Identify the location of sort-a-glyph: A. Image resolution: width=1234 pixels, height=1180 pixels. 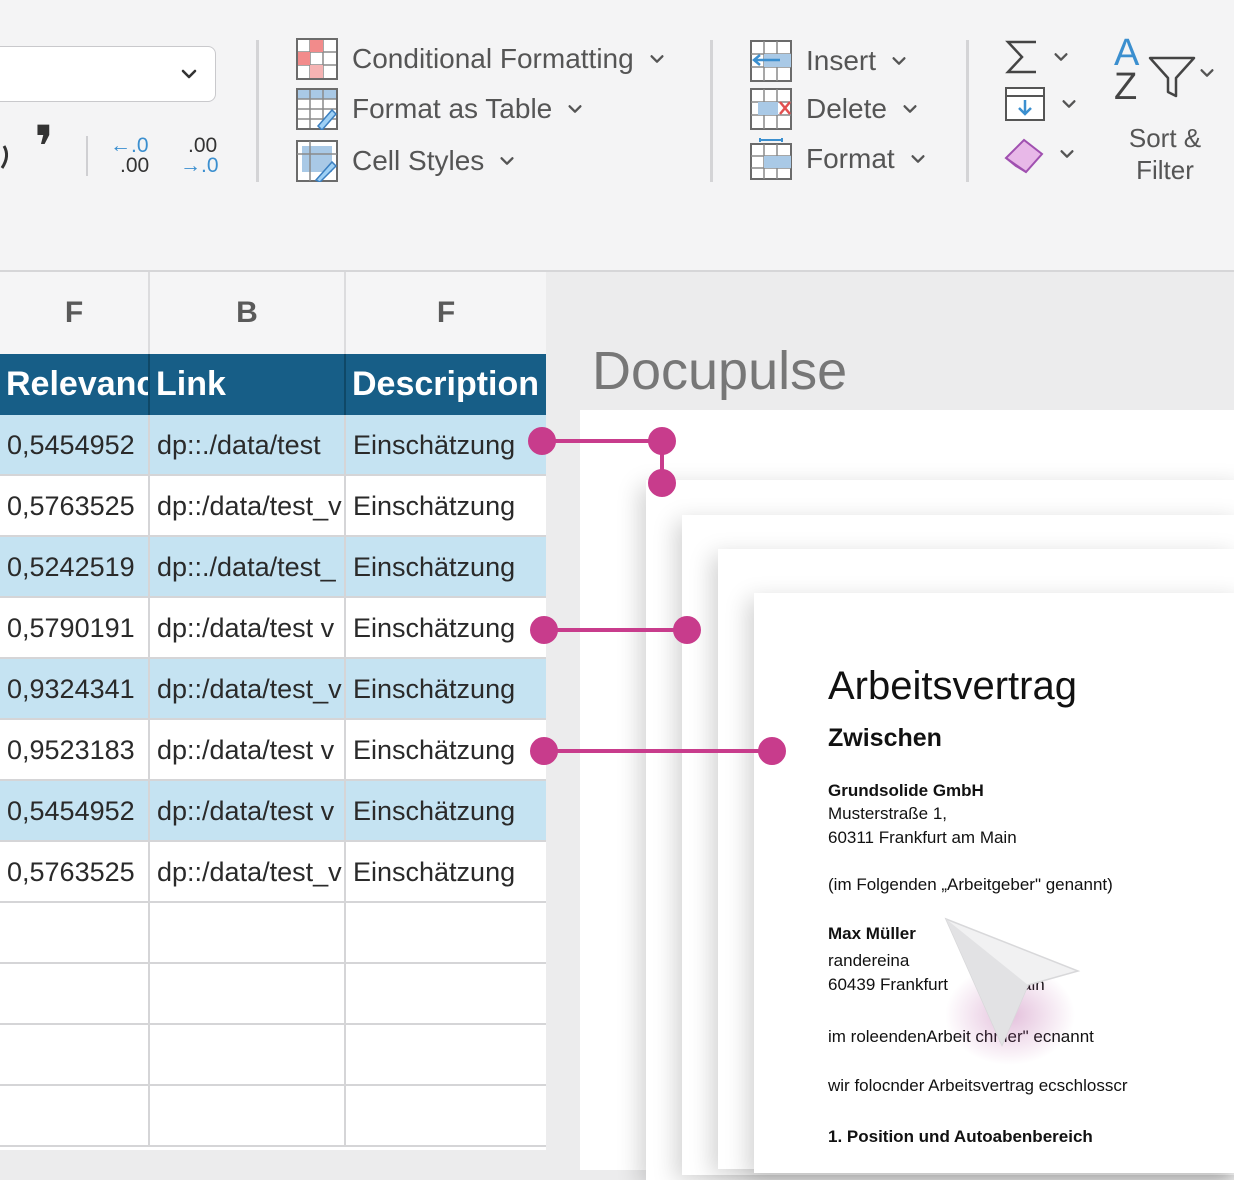
(1127, 53).